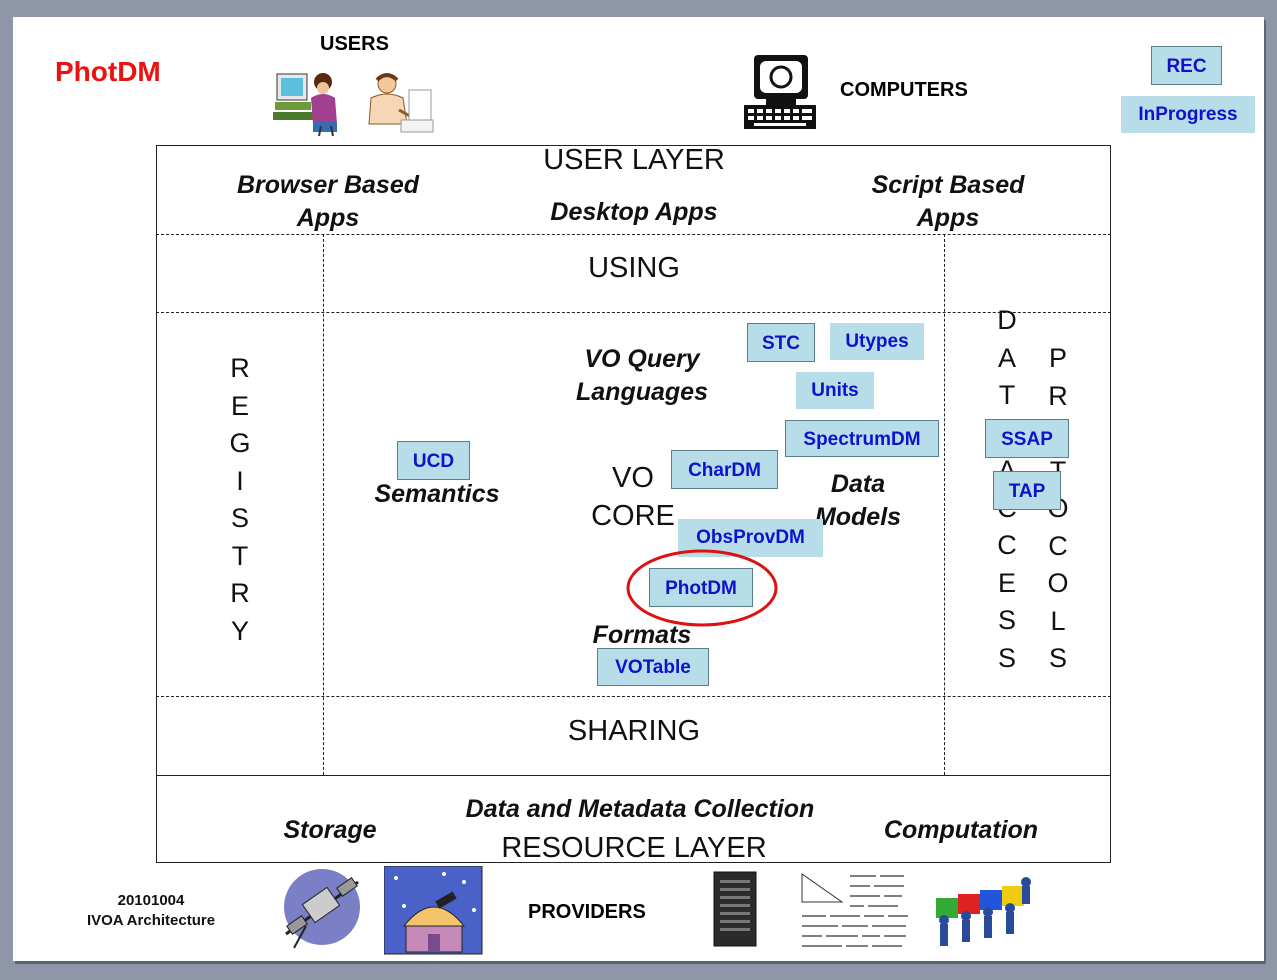 The height and width of the screenshot is (980, 1277). What do you see at coordinates (961, 830) in the screenshot?
I see `computation-label: Computation` at bounding box center [961, 830].